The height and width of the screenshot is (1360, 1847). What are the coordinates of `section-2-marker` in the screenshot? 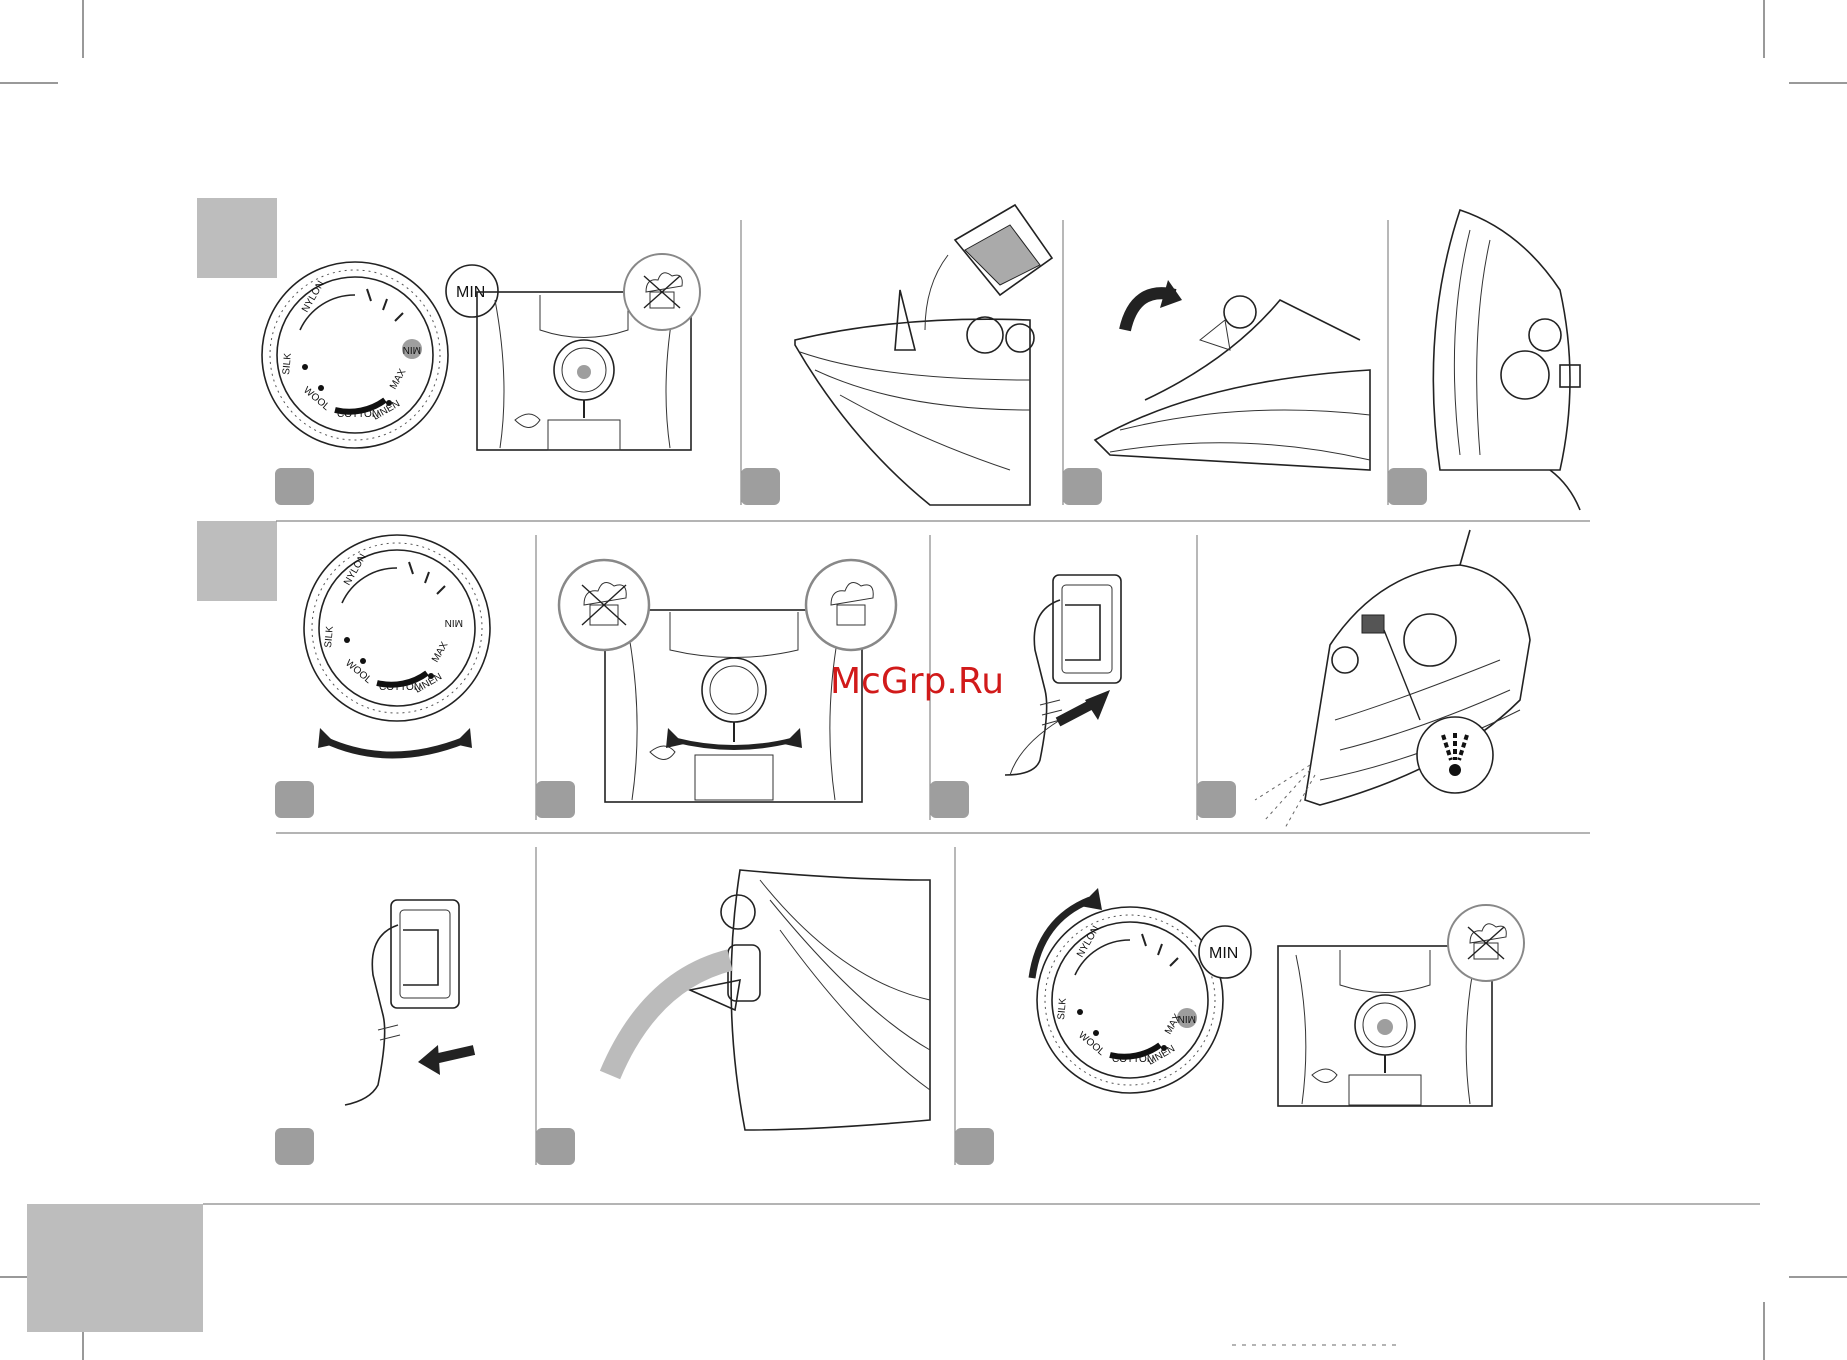 It's located at (237, 561).